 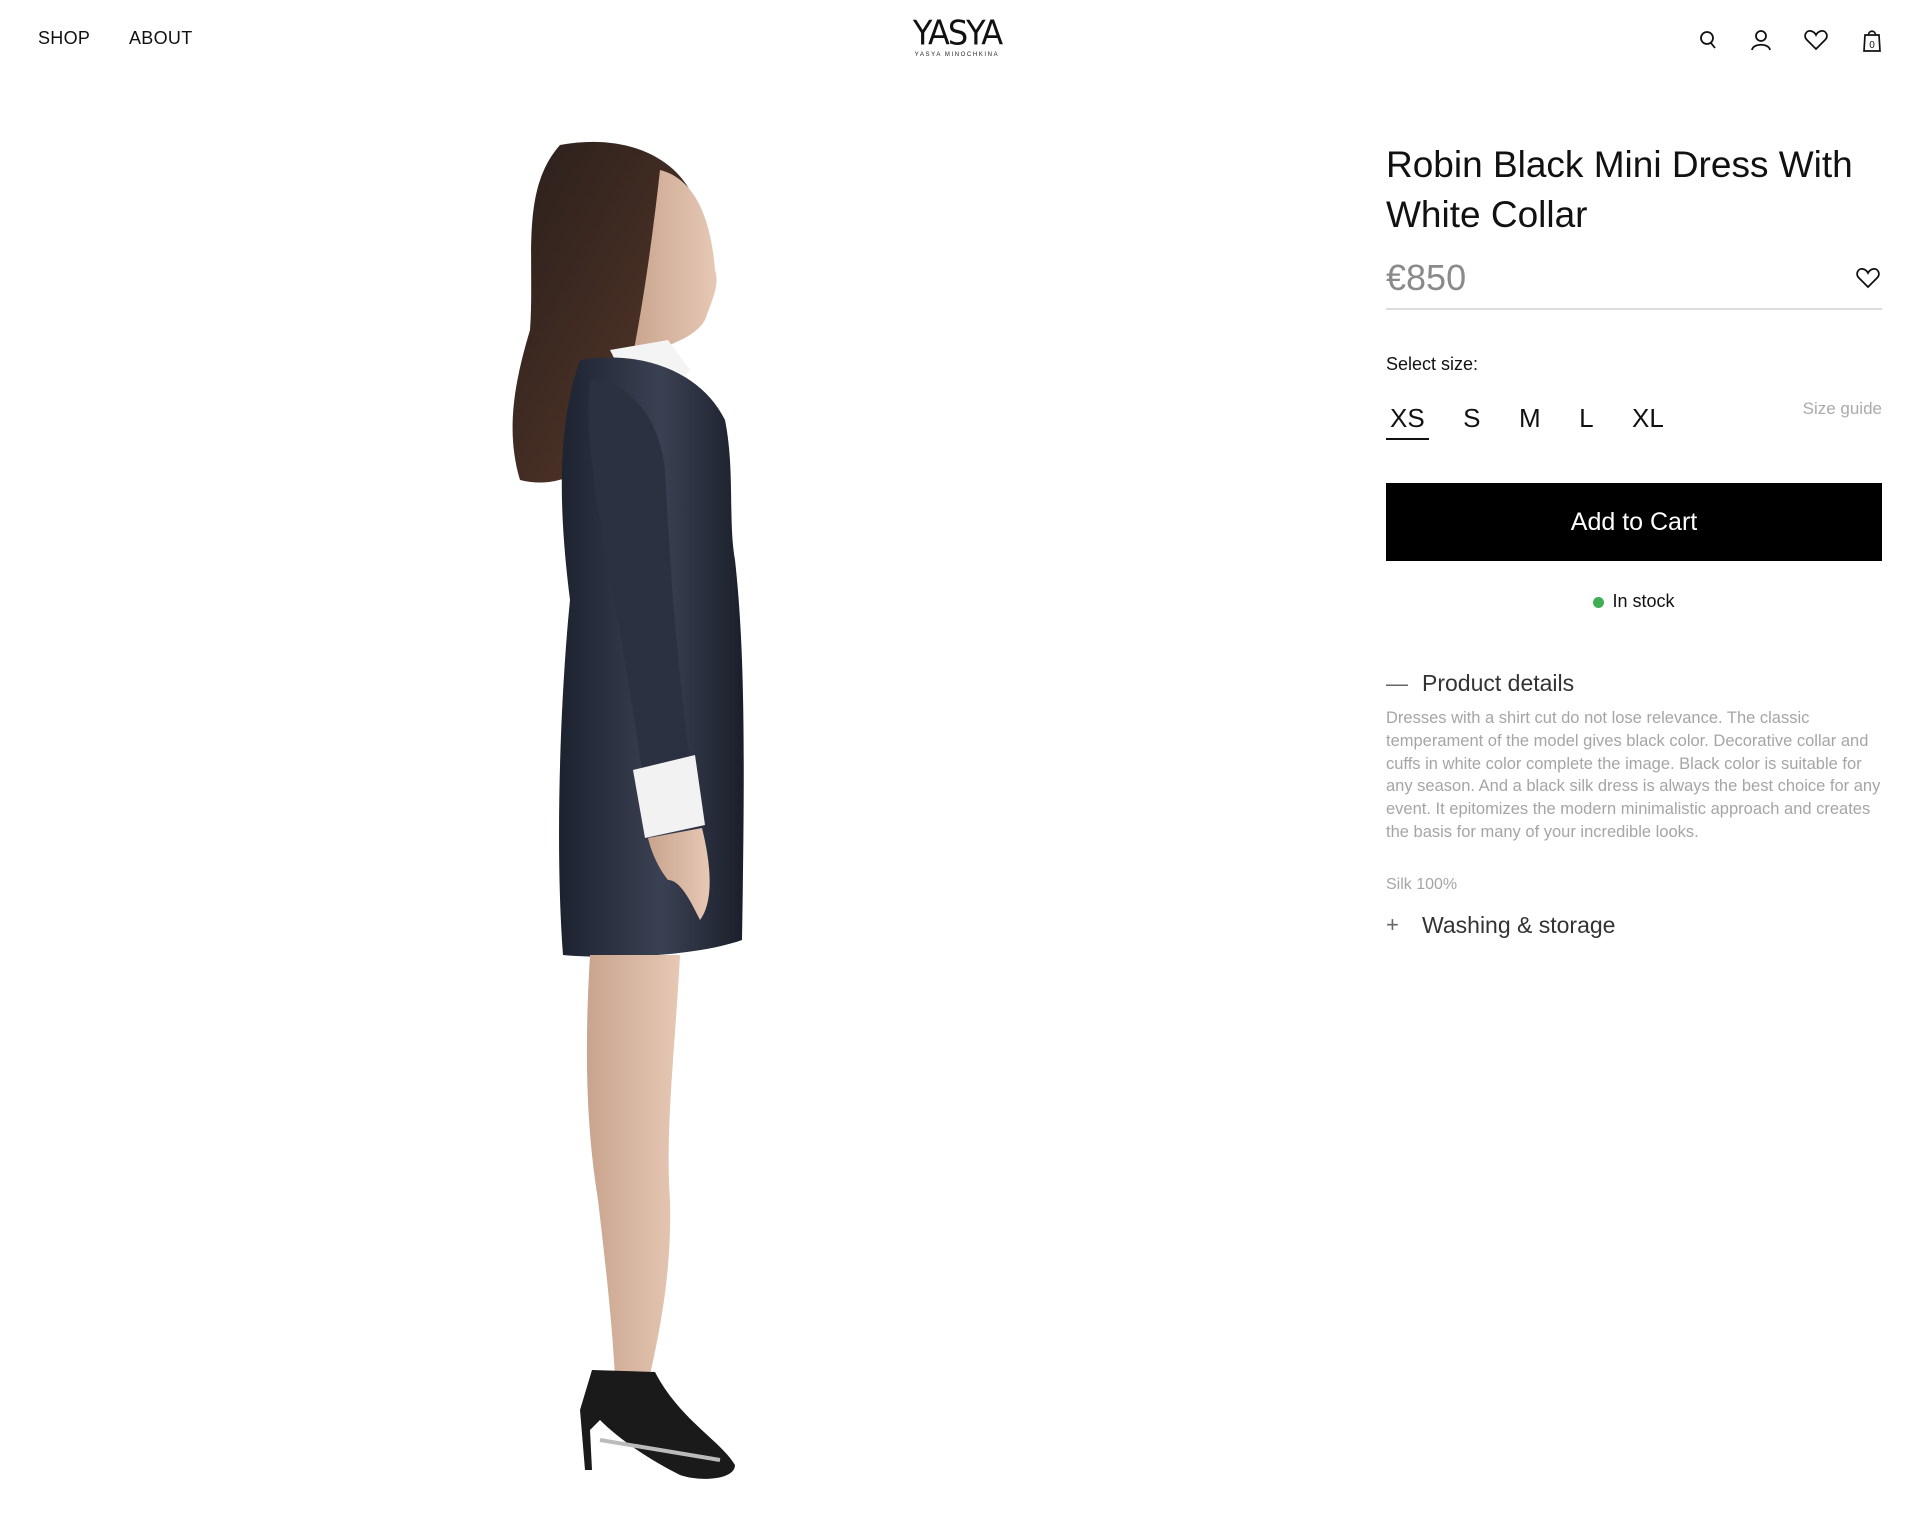 What do you see at coordinates (1432, 364) in the screenshot?
I see `select-size-label: Select size:` at bounding box center [1432, 364].